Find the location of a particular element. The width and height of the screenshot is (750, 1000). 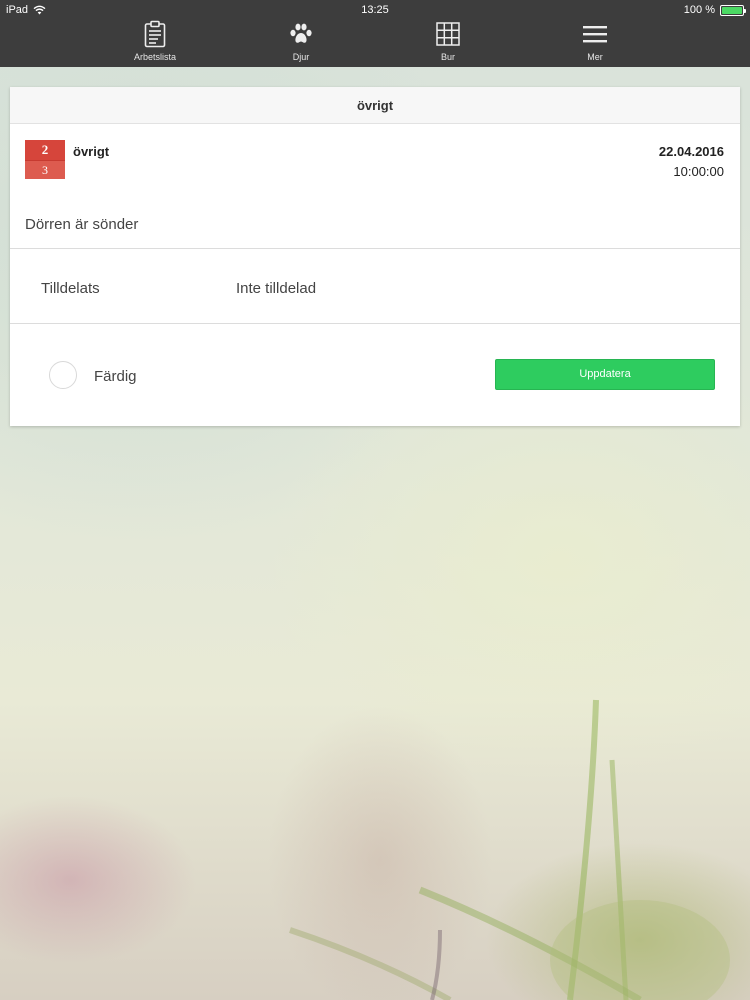

task-date: 22.04.2016 is located at coordinates (691, 151).